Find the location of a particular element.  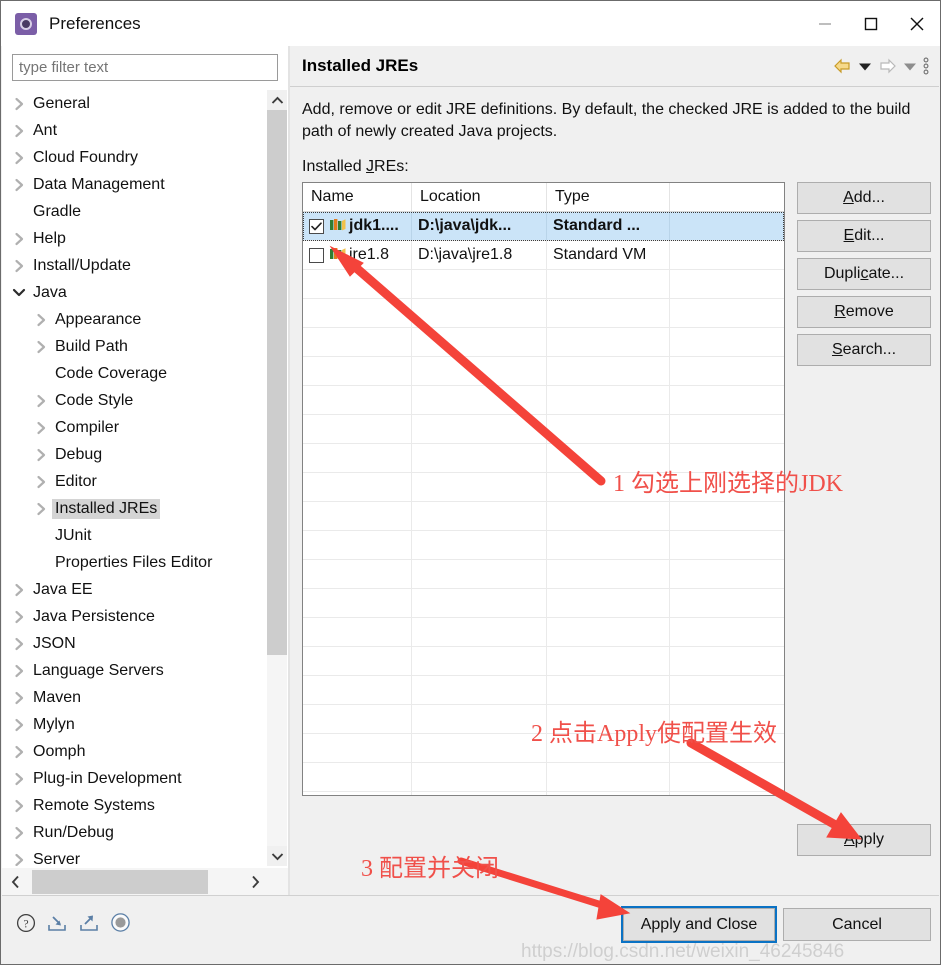

sidebar-item-junit: JUnit is located at coordinates (125, 535).